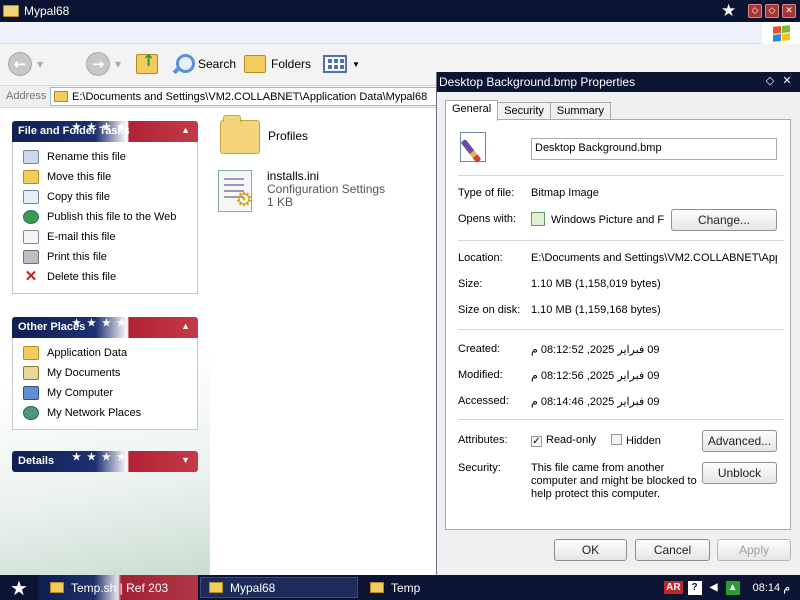  What do you see at coordinates (217, 64) in the screenshot?
I see `search-label: Search` at bounding box center [217, 64].